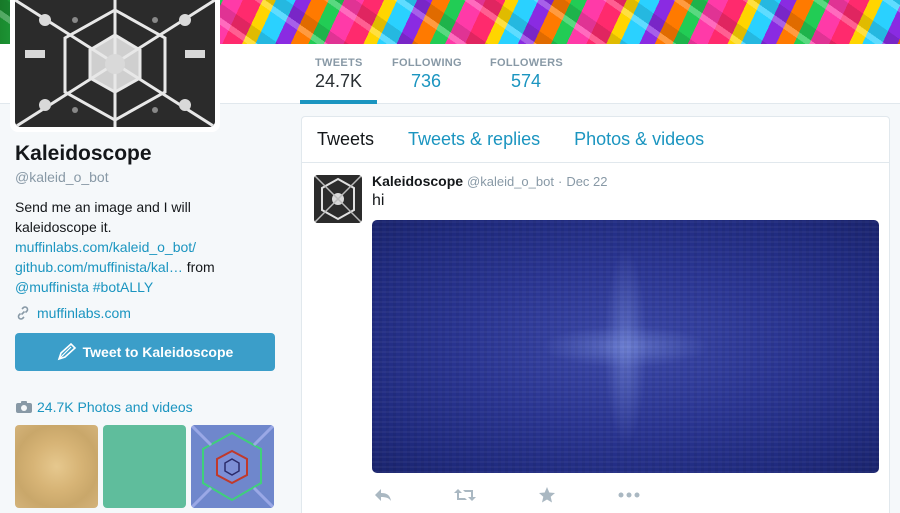  I want to click on media-thumbnails, so click(144, 466).